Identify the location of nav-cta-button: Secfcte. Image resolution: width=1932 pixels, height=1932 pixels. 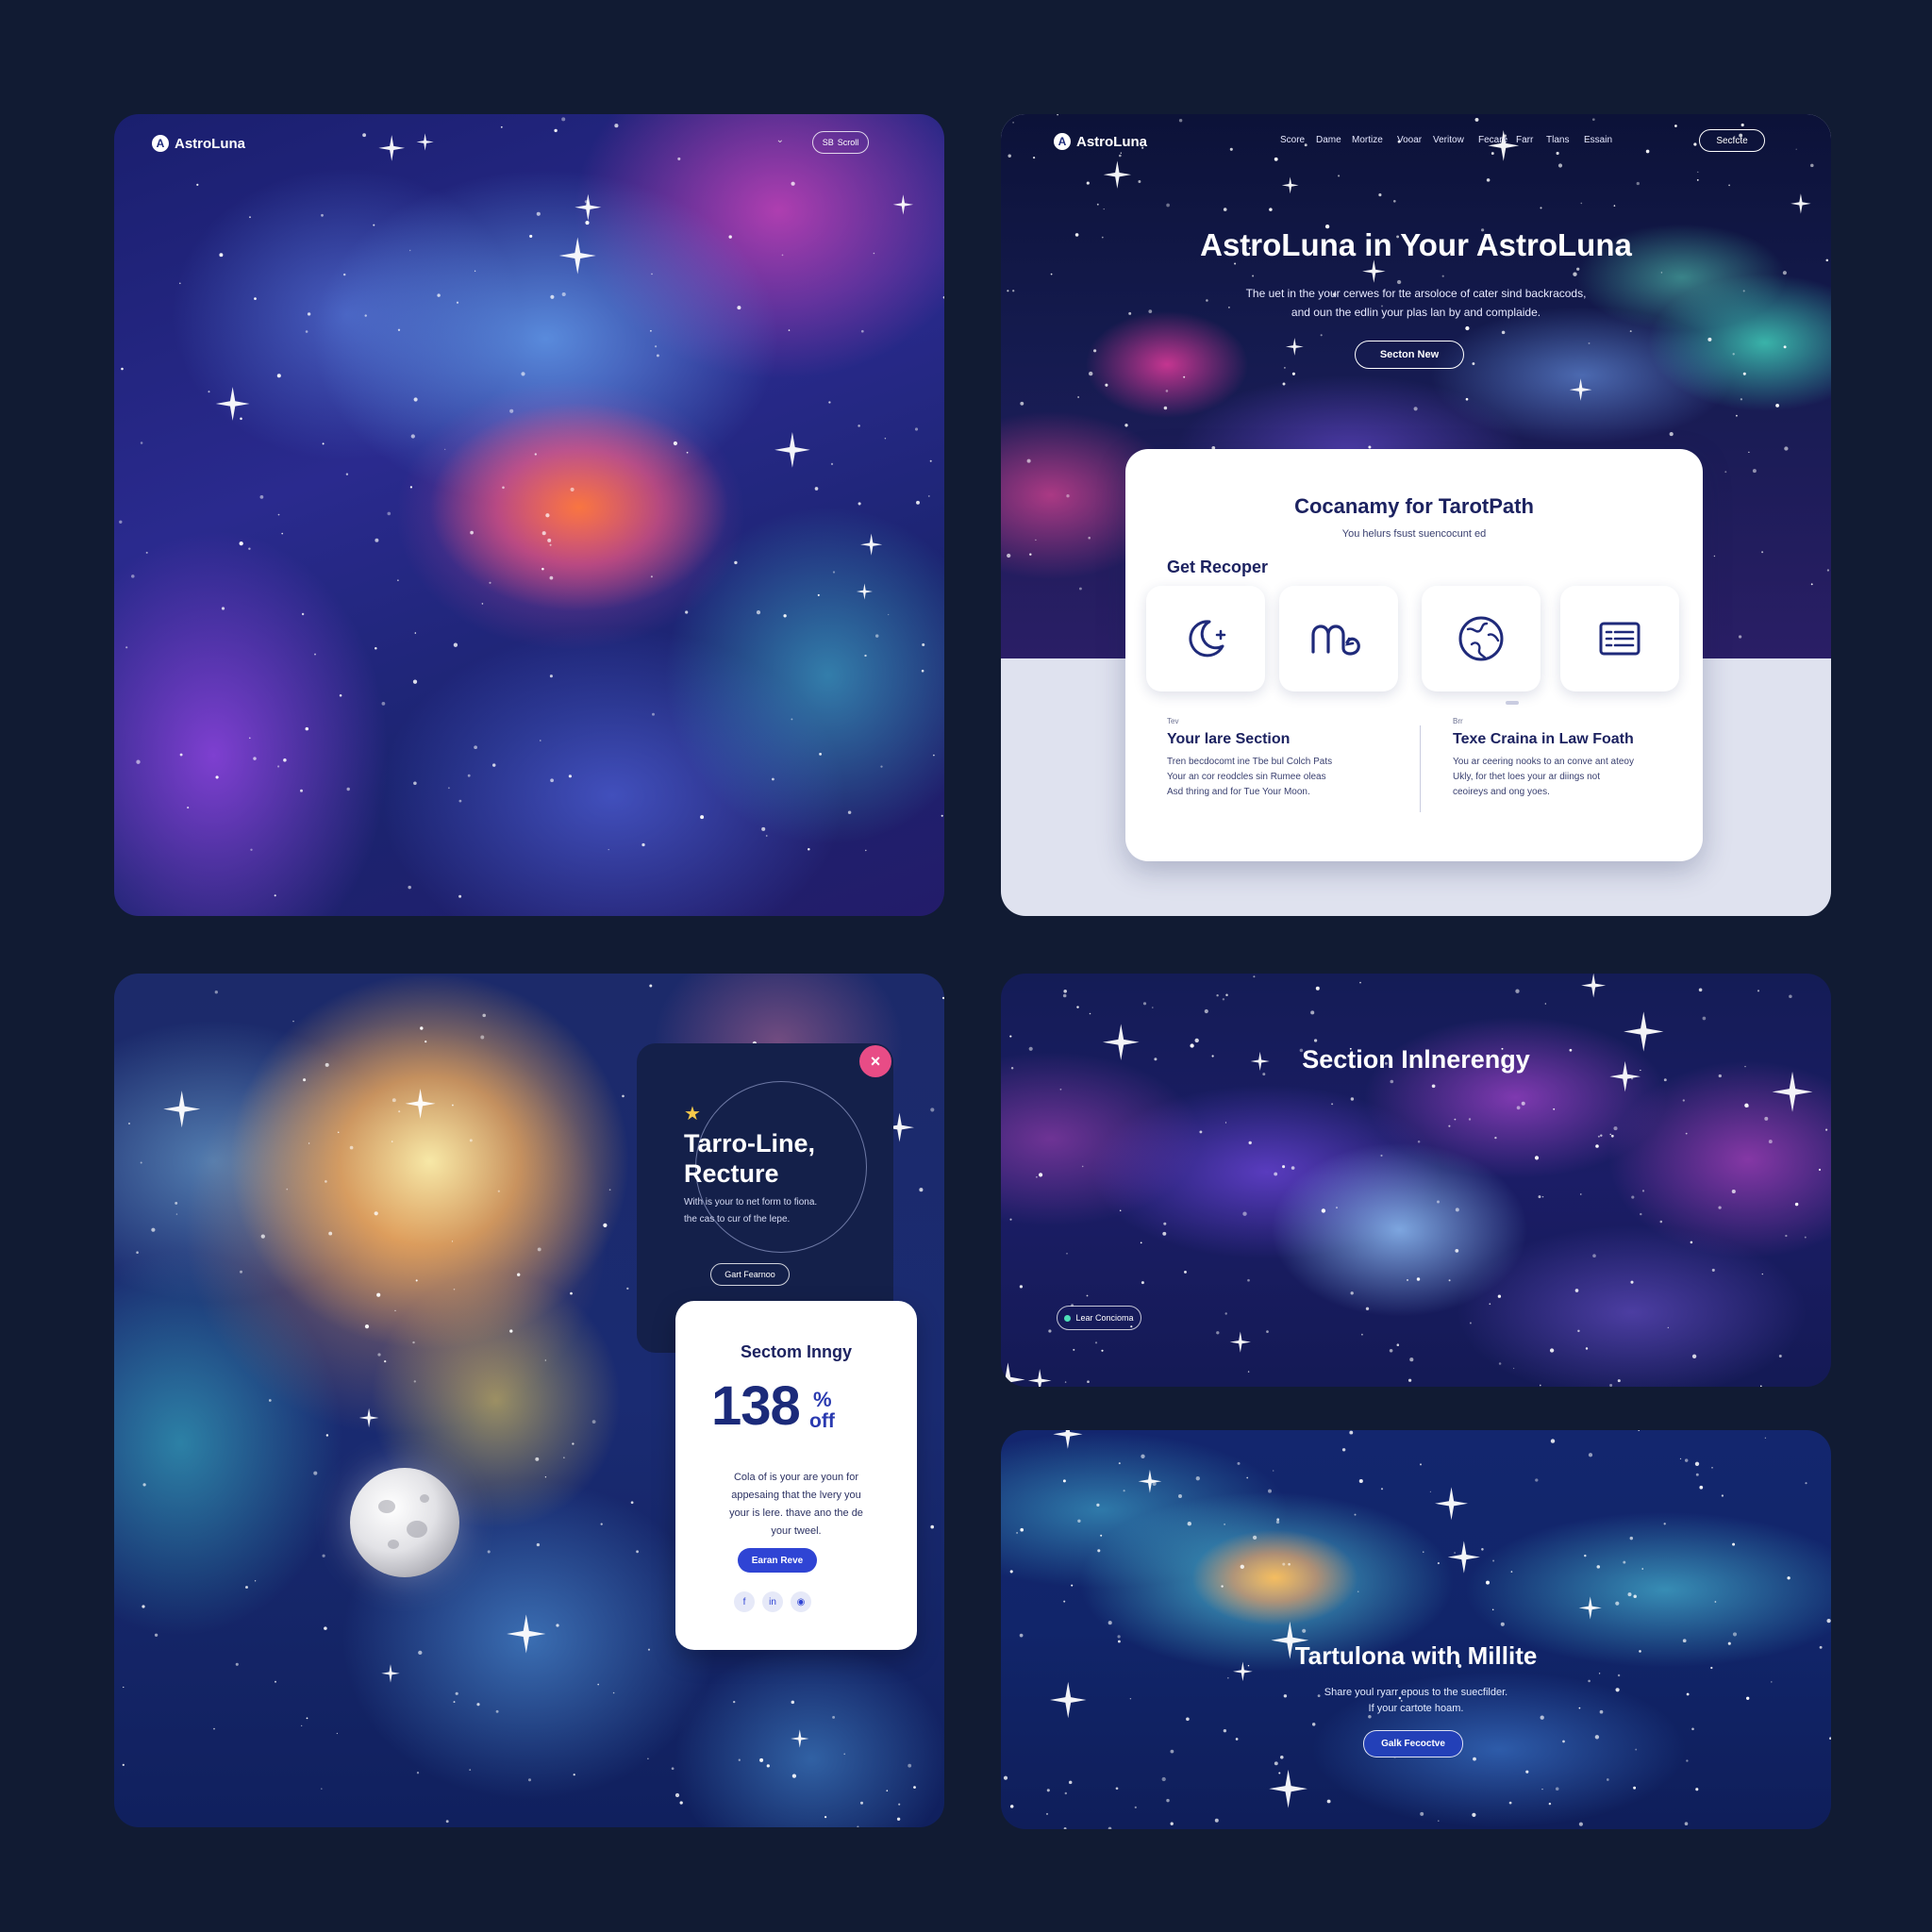
(1732, 141).